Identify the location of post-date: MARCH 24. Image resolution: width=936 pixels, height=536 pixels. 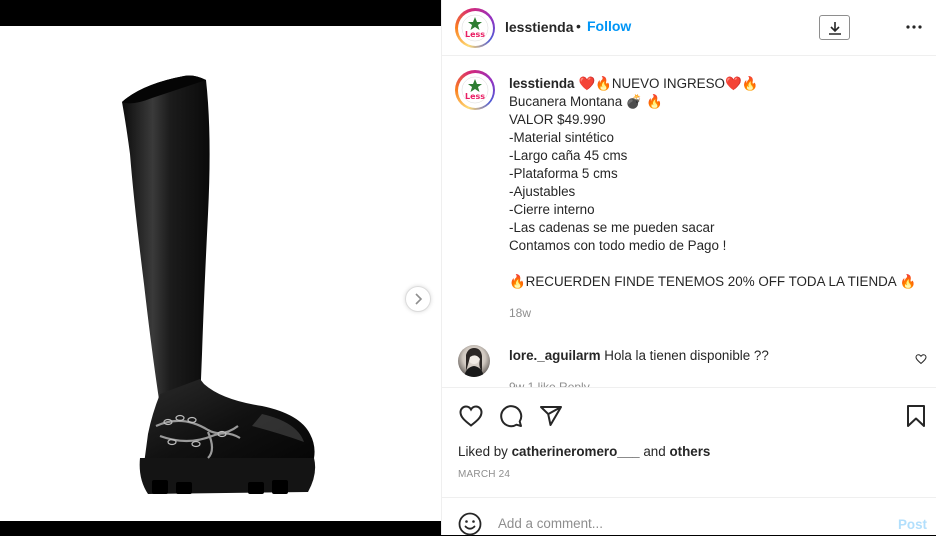
(484, 474).